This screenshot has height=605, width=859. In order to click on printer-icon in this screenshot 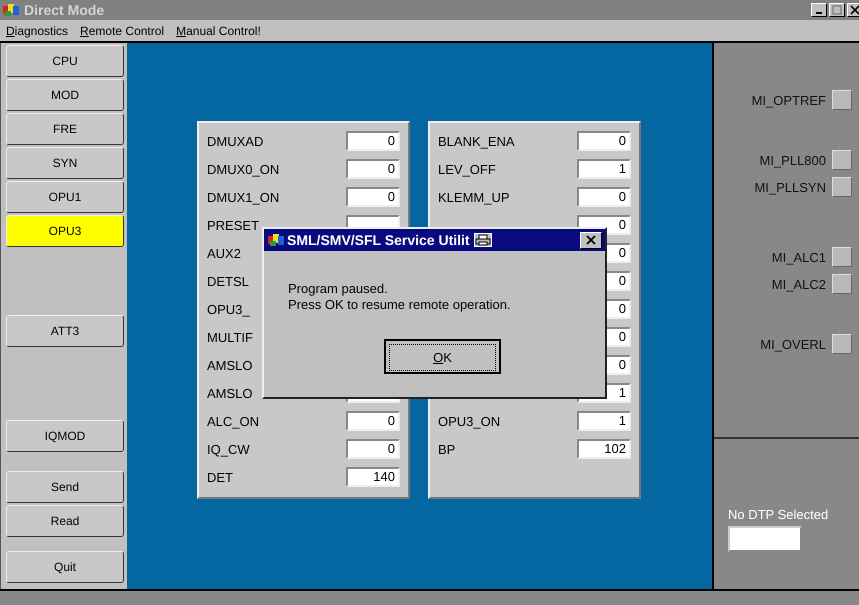, I will do `click(483, 240)`.